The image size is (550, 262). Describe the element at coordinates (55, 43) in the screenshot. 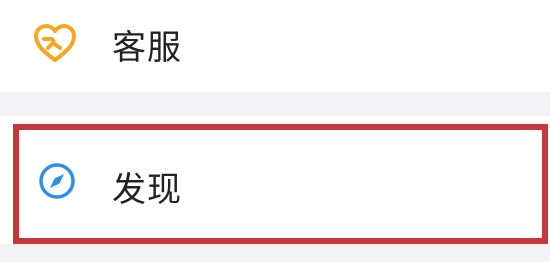

I see `heart-handshake-icon` at that location.